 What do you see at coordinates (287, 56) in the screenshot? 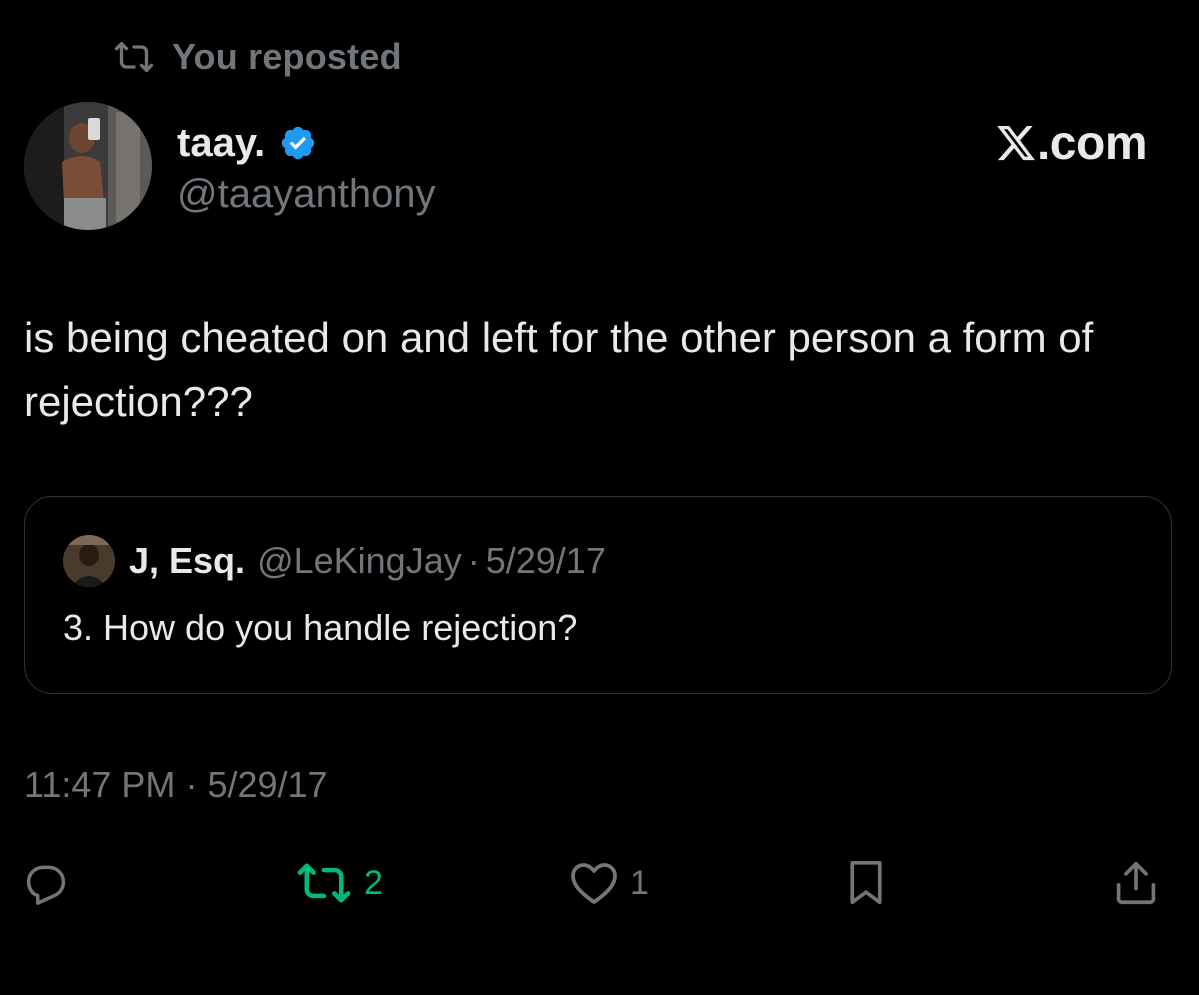
I see `repost-label: You reposted` at bounding box center [287, 56].